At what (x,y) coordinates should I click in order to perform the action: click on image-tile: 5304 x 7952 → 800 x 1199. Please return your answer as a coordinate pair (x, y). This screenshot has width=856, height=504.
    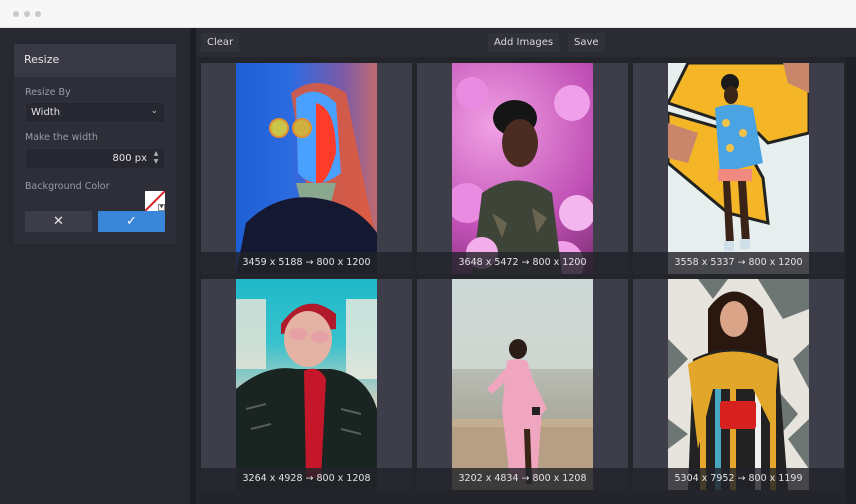
    Looking at the image, I should click on (738, 384).